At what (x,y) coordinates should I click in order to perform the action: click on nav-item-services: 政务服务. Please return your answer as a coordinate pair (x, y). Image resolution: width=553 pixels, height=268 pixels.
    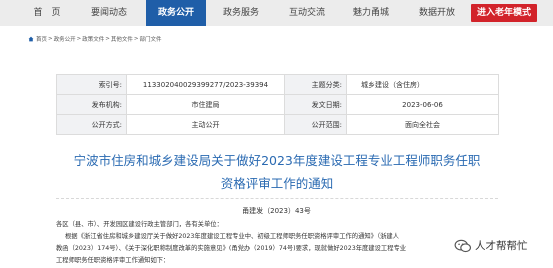
    Looking at the image, I should click on (241, 13).